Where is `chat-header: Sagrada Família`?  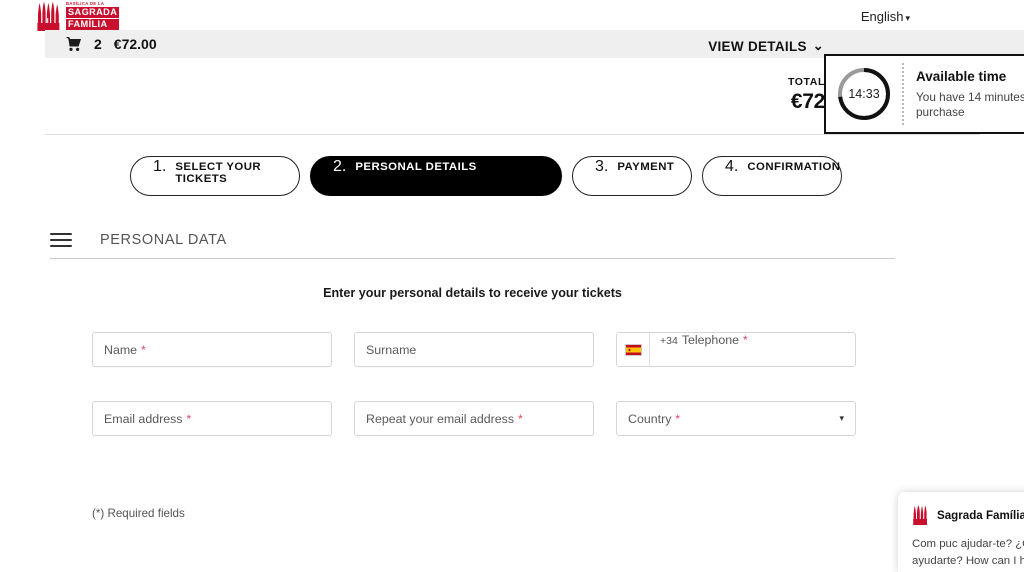
chat-header: Sagrada Família is located at coordinates (968, 515).